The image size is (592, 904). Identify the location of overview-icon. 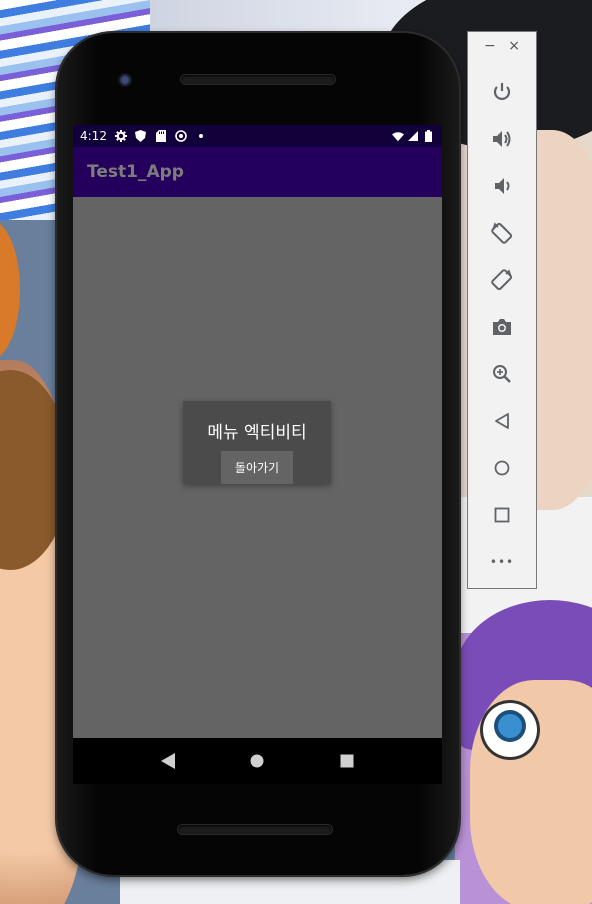
(502, 515).